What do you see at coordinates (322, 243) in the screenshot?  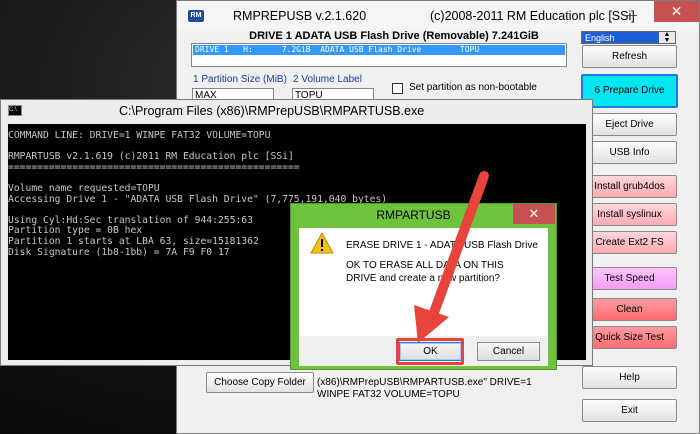 I see `warning-icon` at bounding box center [322, 243].